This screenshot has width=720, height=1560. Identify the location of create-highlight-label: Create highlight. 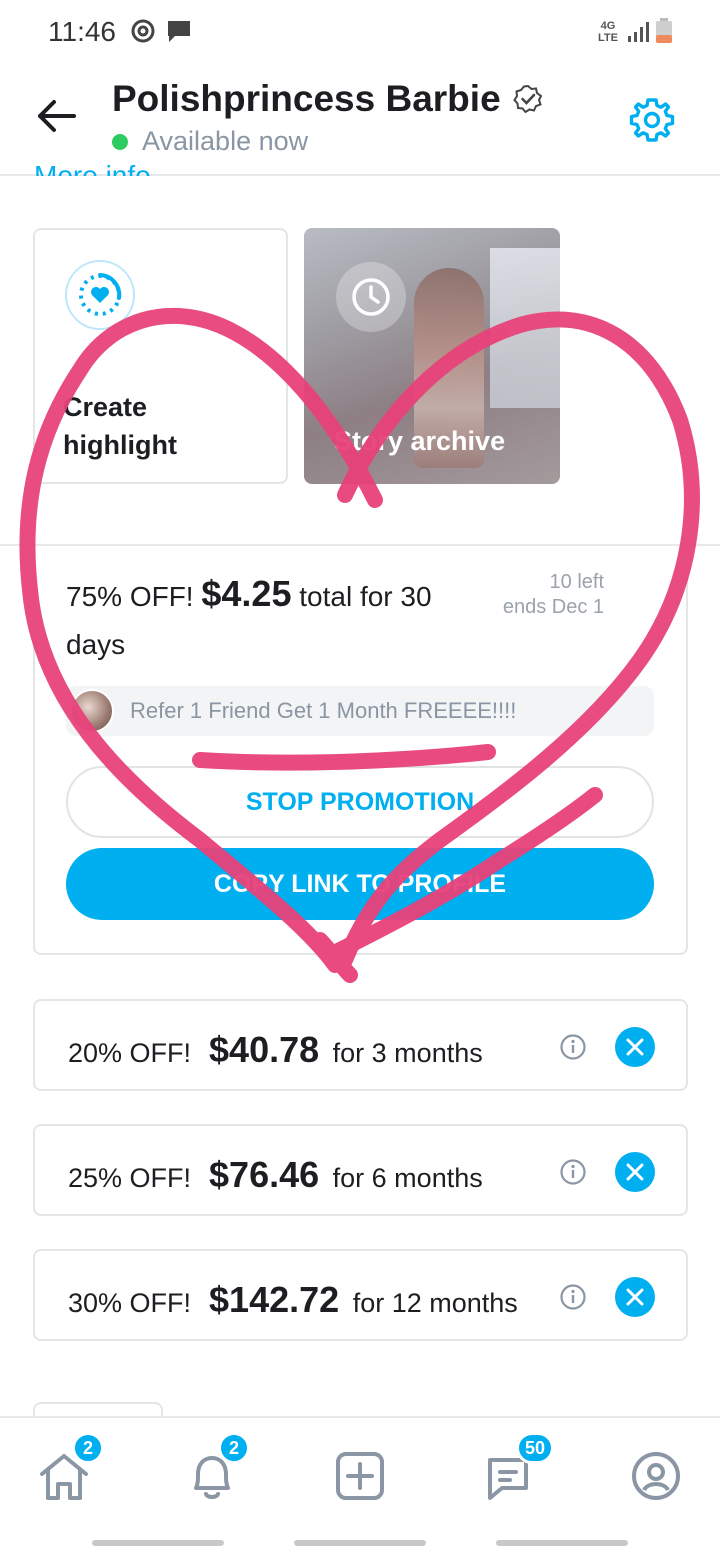
(120, 426).